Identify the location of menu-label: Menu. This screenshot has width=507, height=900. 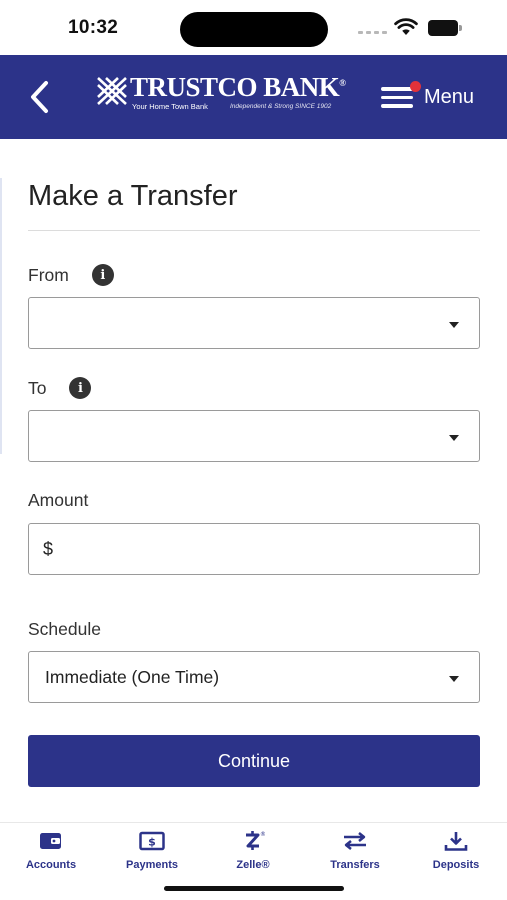
(449, 96).